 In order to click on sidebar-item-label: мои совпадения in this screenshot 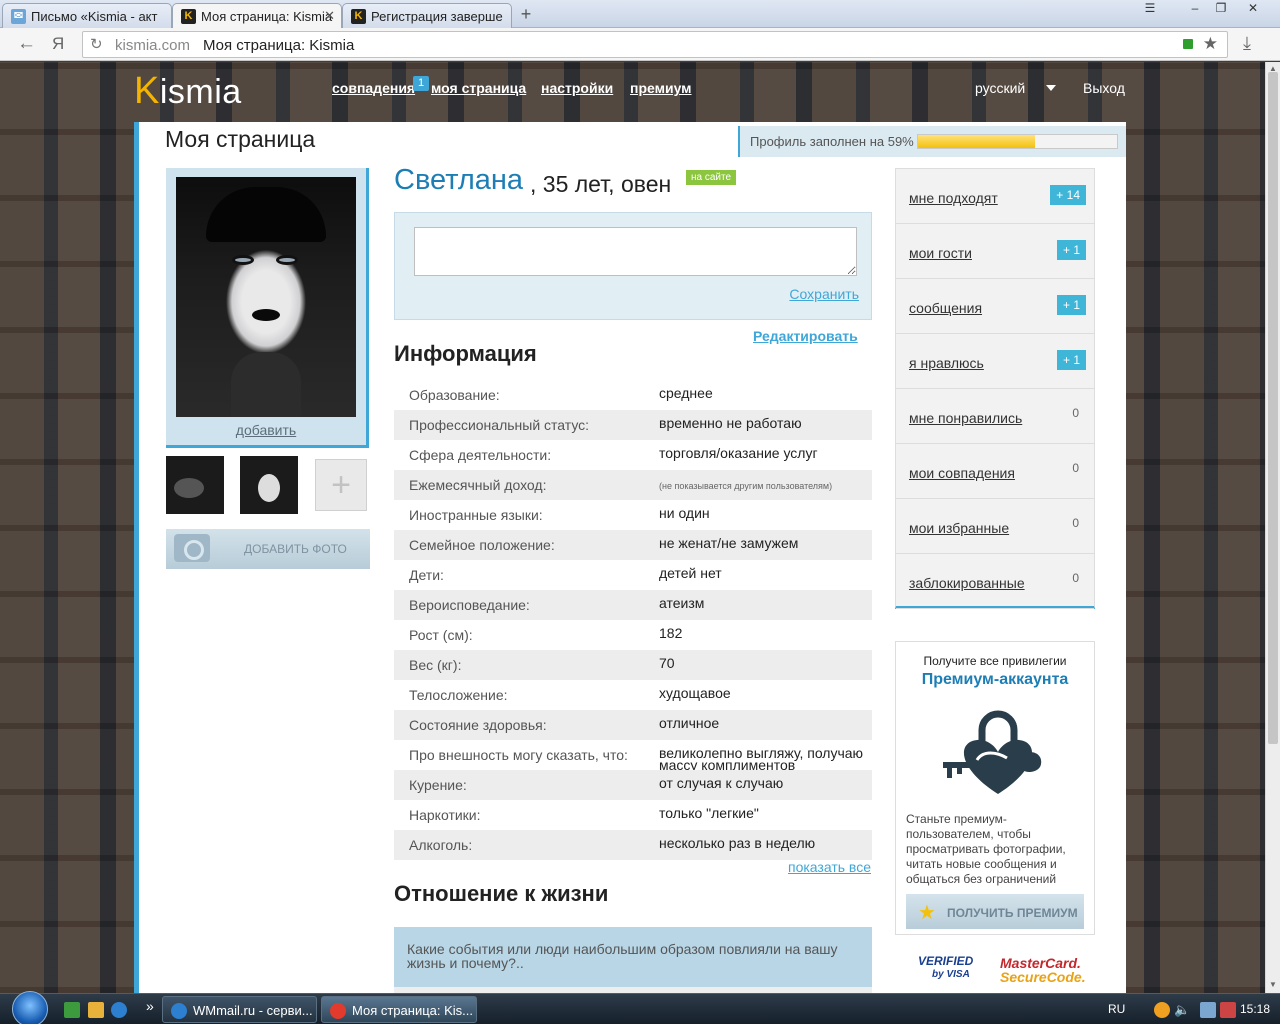, I will do `click(962, 473)`.